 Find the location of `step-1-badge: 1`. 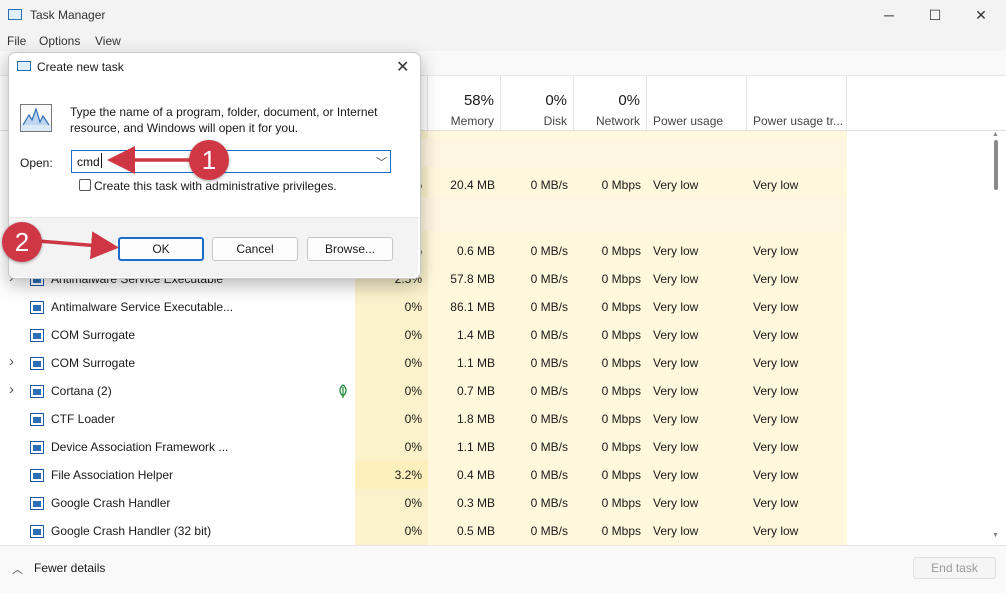

step-1-badge: 1 is located at coordinates (209, 160).